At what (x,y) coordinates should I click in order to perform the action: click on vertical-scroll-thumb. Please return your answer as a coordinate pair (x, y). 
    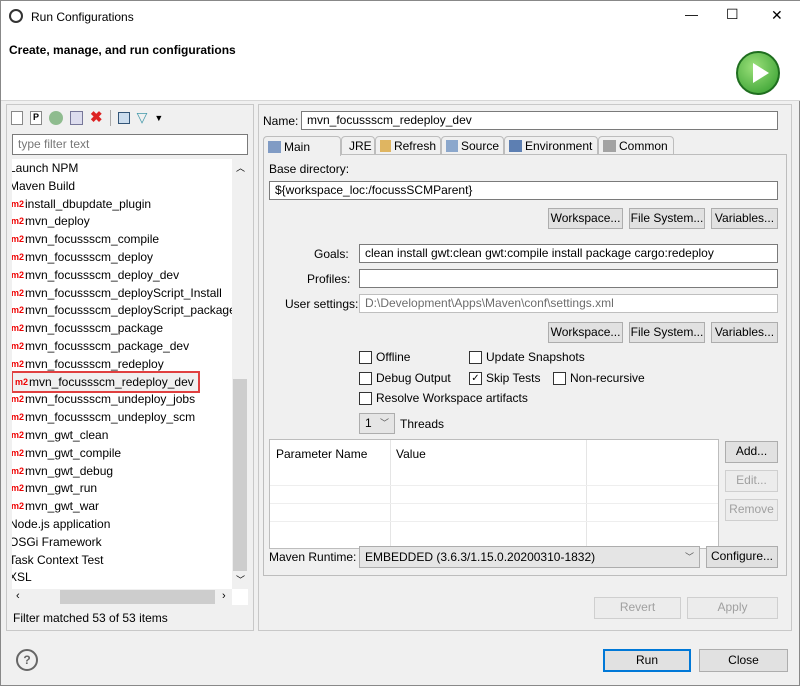
    Looking at the image, I should click on (240, 475).